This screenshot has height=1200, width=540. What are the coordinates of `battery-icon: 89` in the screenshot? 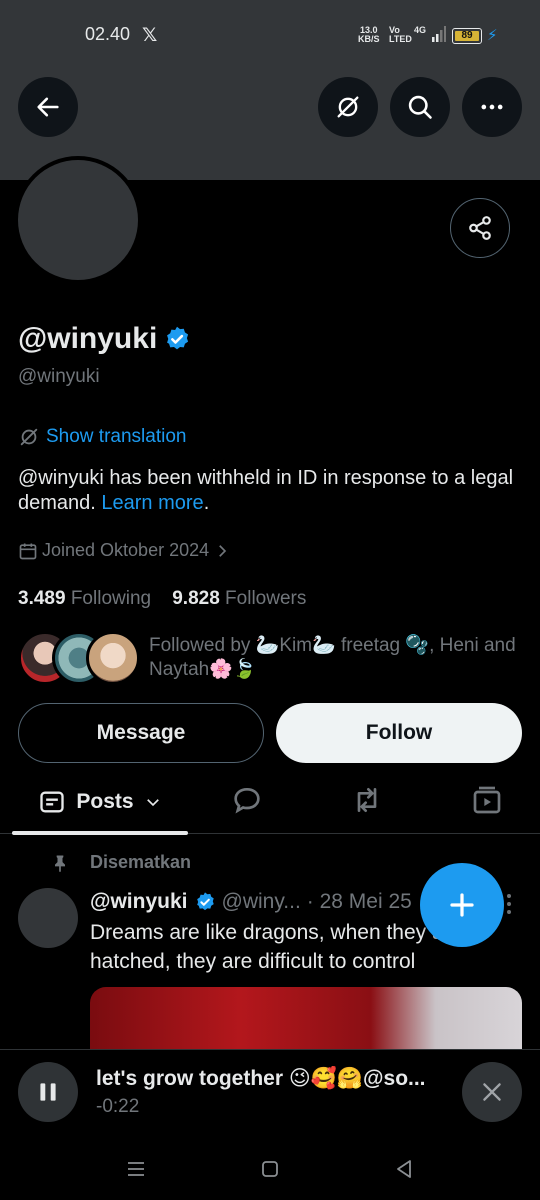 It's located at (467, 36).